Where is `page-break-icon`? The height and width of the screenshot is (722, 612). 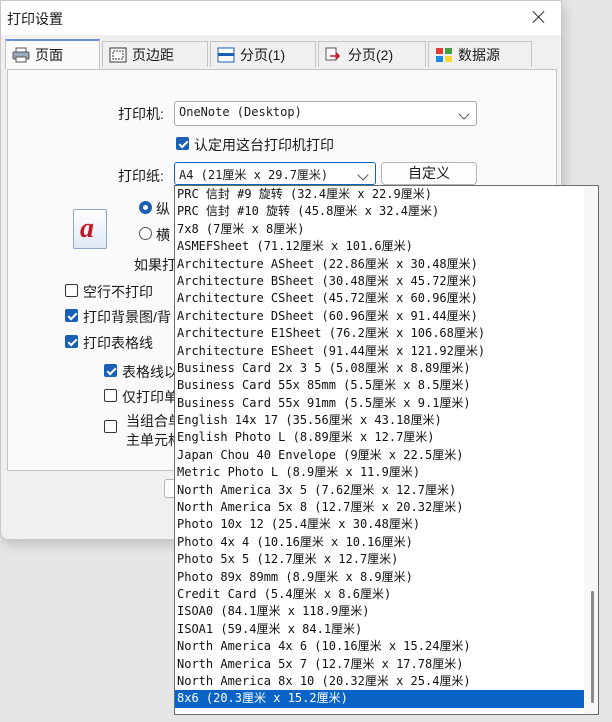 page-break-icon is located at coordinates (226, 55).